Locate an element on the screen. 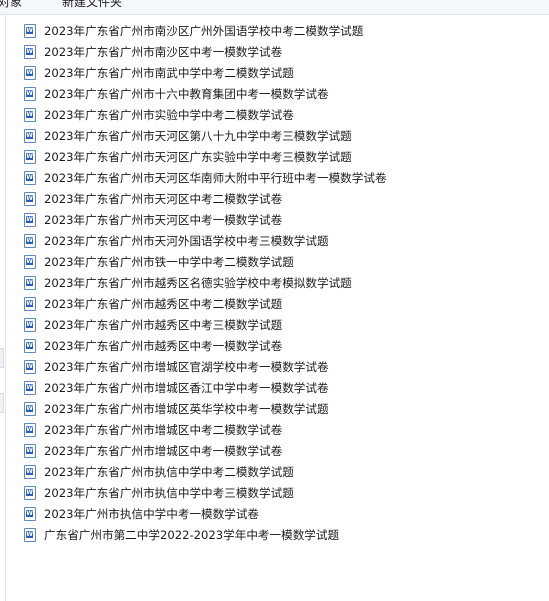 This screenshot has height=601, width=549. file-list-item: W 2023年广东省广州市实验中学中考二模数学试卷 is located at coordinates (203, 114).